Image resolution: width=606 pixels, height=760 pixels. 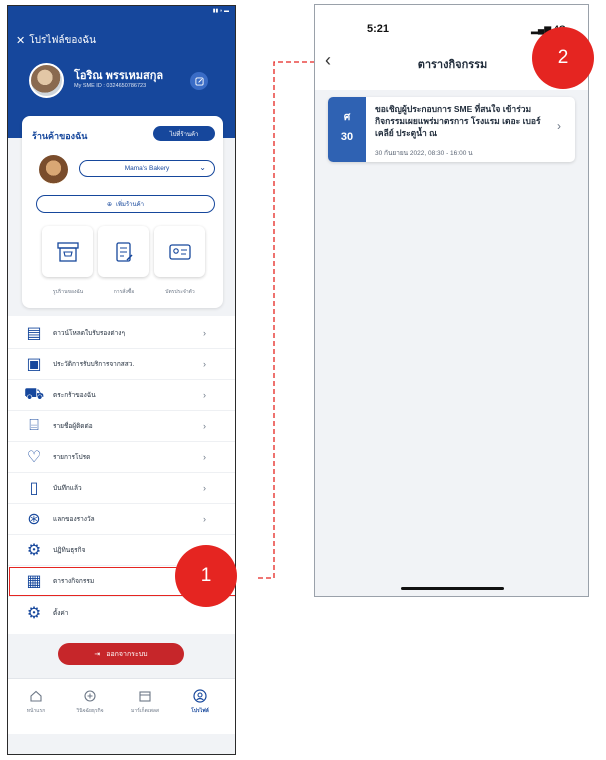 I want to click on contacts-icon: ⌸, so click(x=34, y=425).